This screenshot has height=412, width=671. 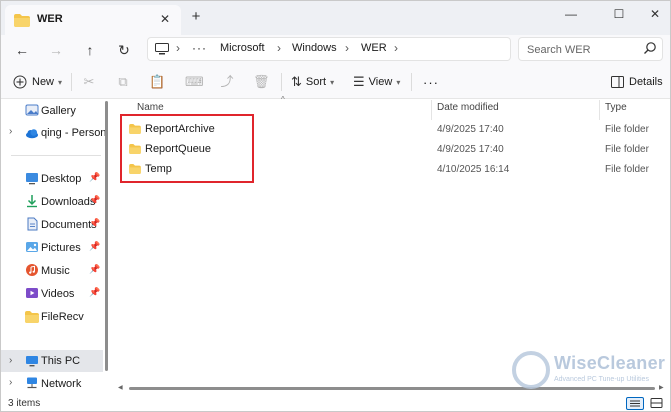 I want to click on sidebar-item-gallery: Gallery, so click(x=52, y=111).